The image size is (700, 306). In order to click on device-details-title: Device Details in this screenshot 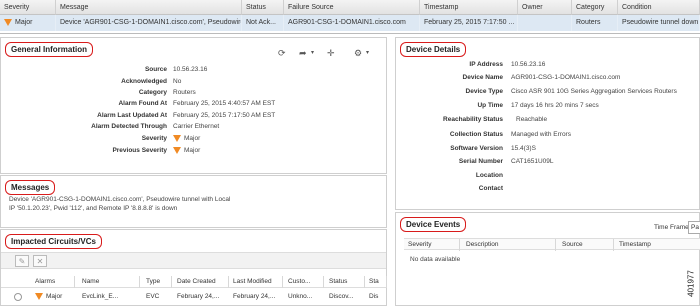, I will do `click(433, 49)`.